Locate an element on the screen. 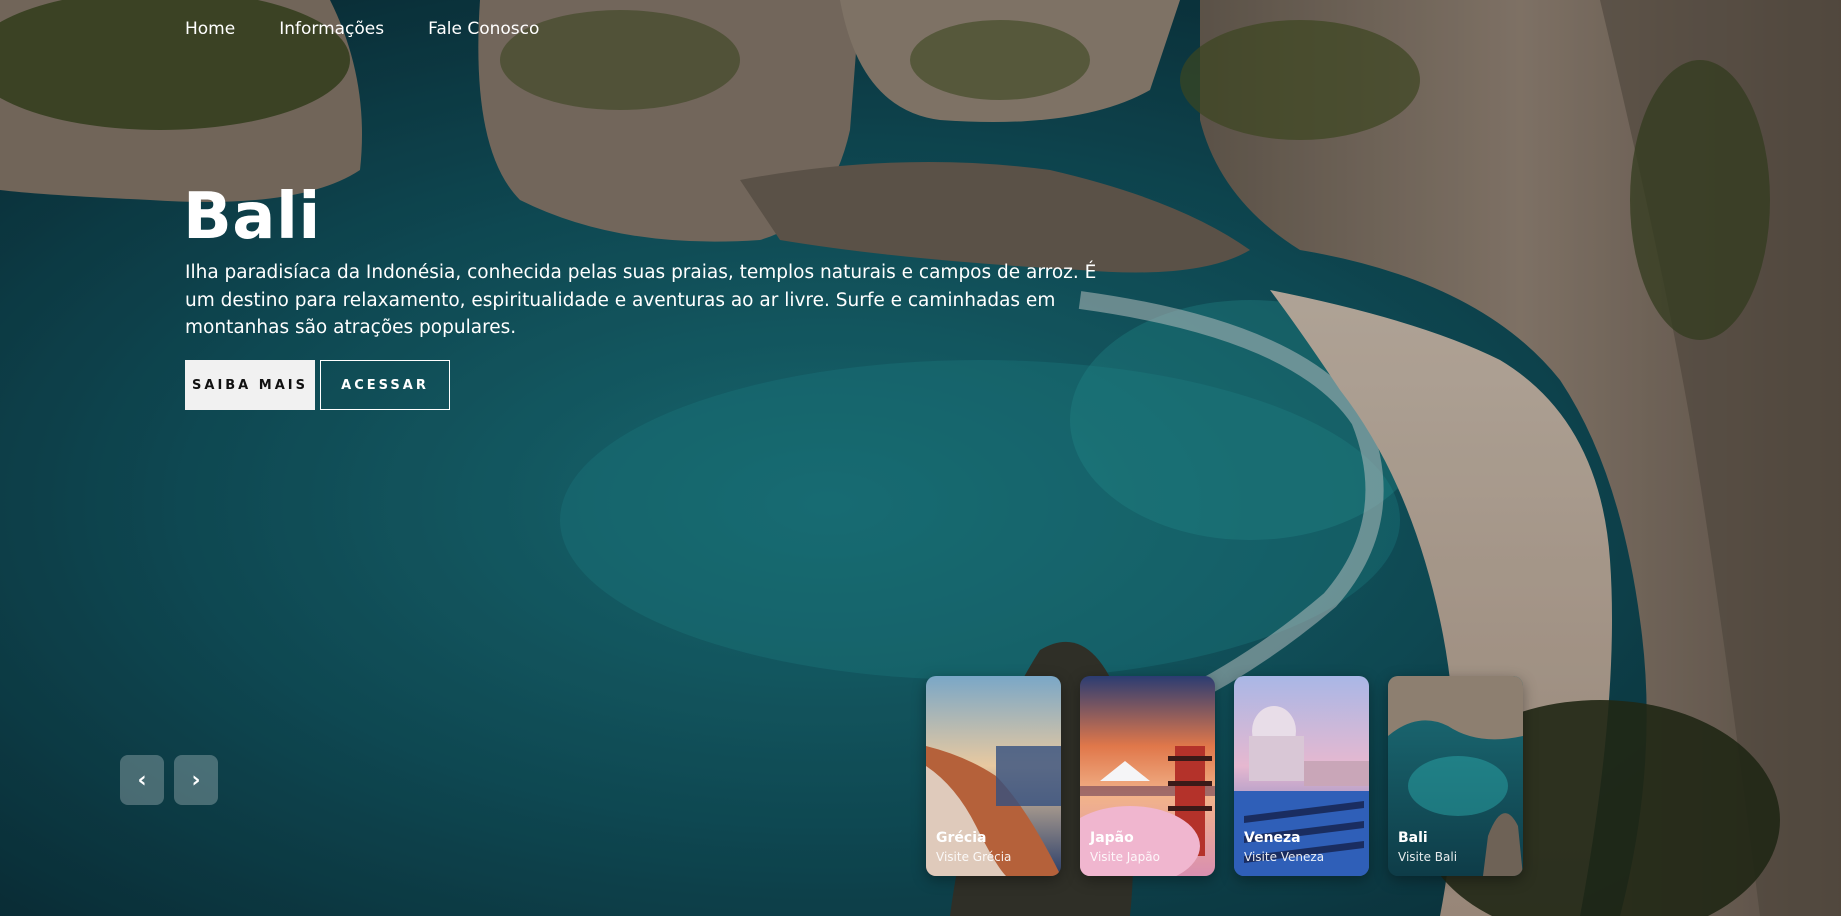 The height and width of the screenshot is (916, 1841). saiba-mais-button: SAIBA MAIS is located at coordinates (250, 385).